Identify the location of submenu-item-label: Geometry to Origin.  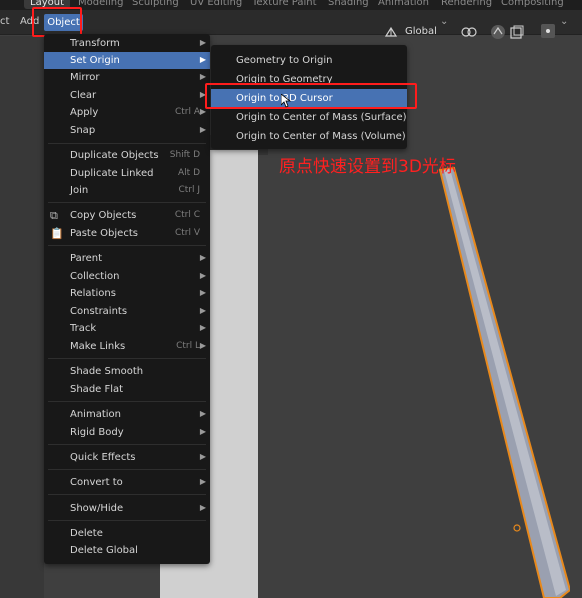
(284, 60).